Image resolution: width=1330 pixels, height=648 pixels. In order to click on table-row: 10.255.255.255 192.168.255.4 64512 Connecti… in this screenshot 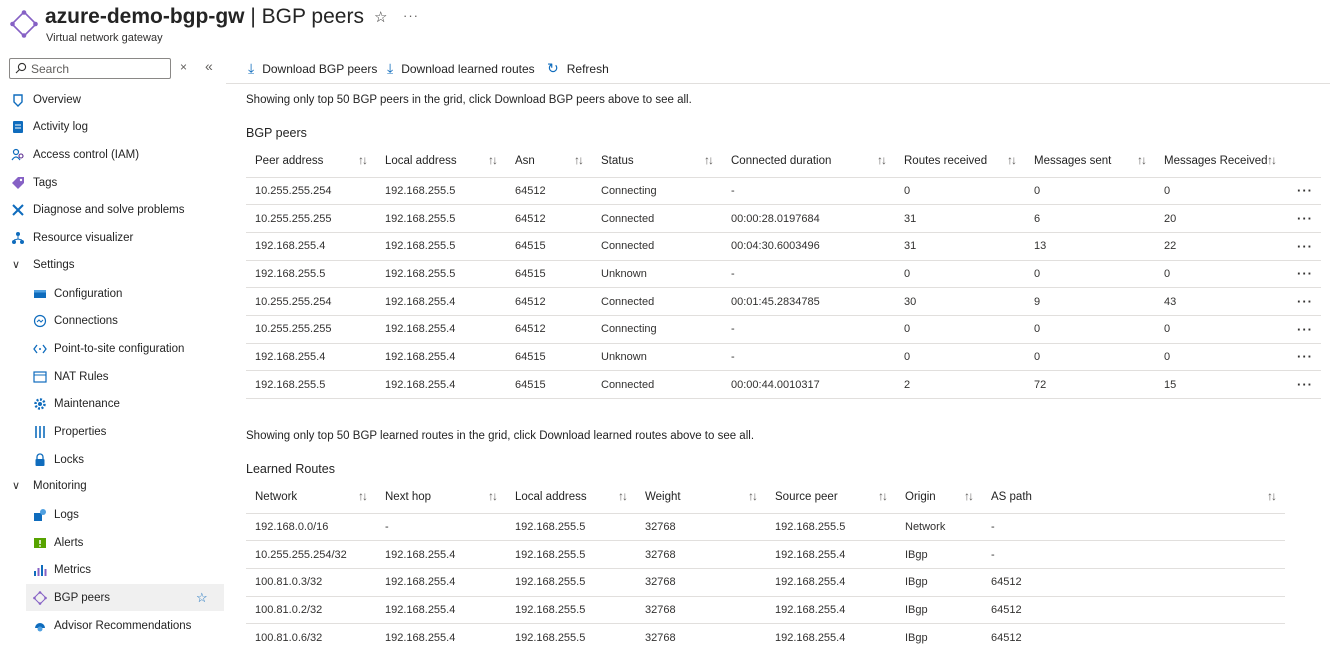, I will do `click(783, 329)`.